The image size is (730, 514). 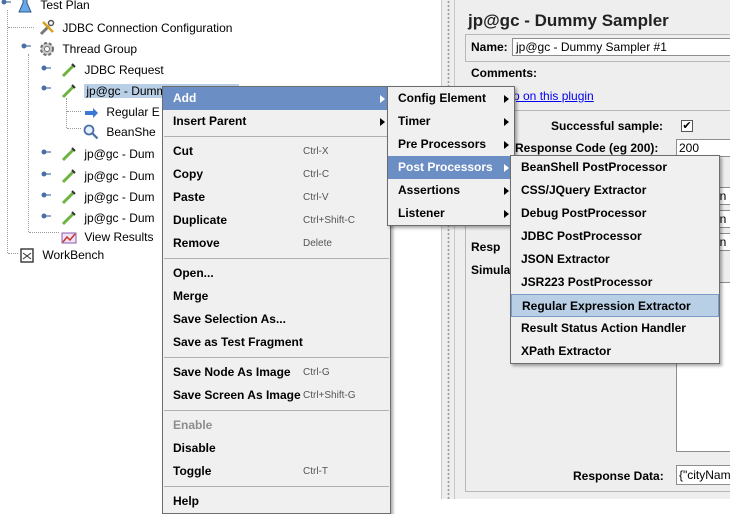 I want to click on menu-item-json-extractor: JSON Extractor, so click(x=615, y=259).